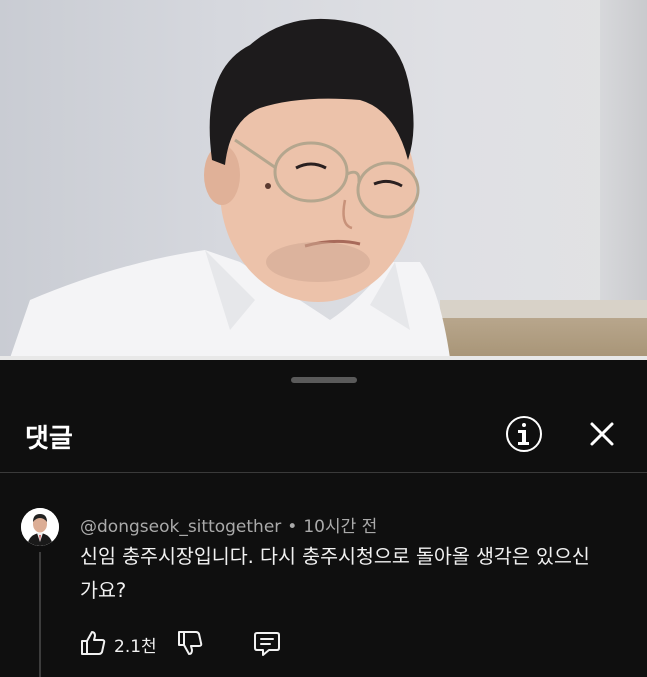 This screenshot has height=677, width=647. I want to click on like-count: 2.1천, so click(135, 647).